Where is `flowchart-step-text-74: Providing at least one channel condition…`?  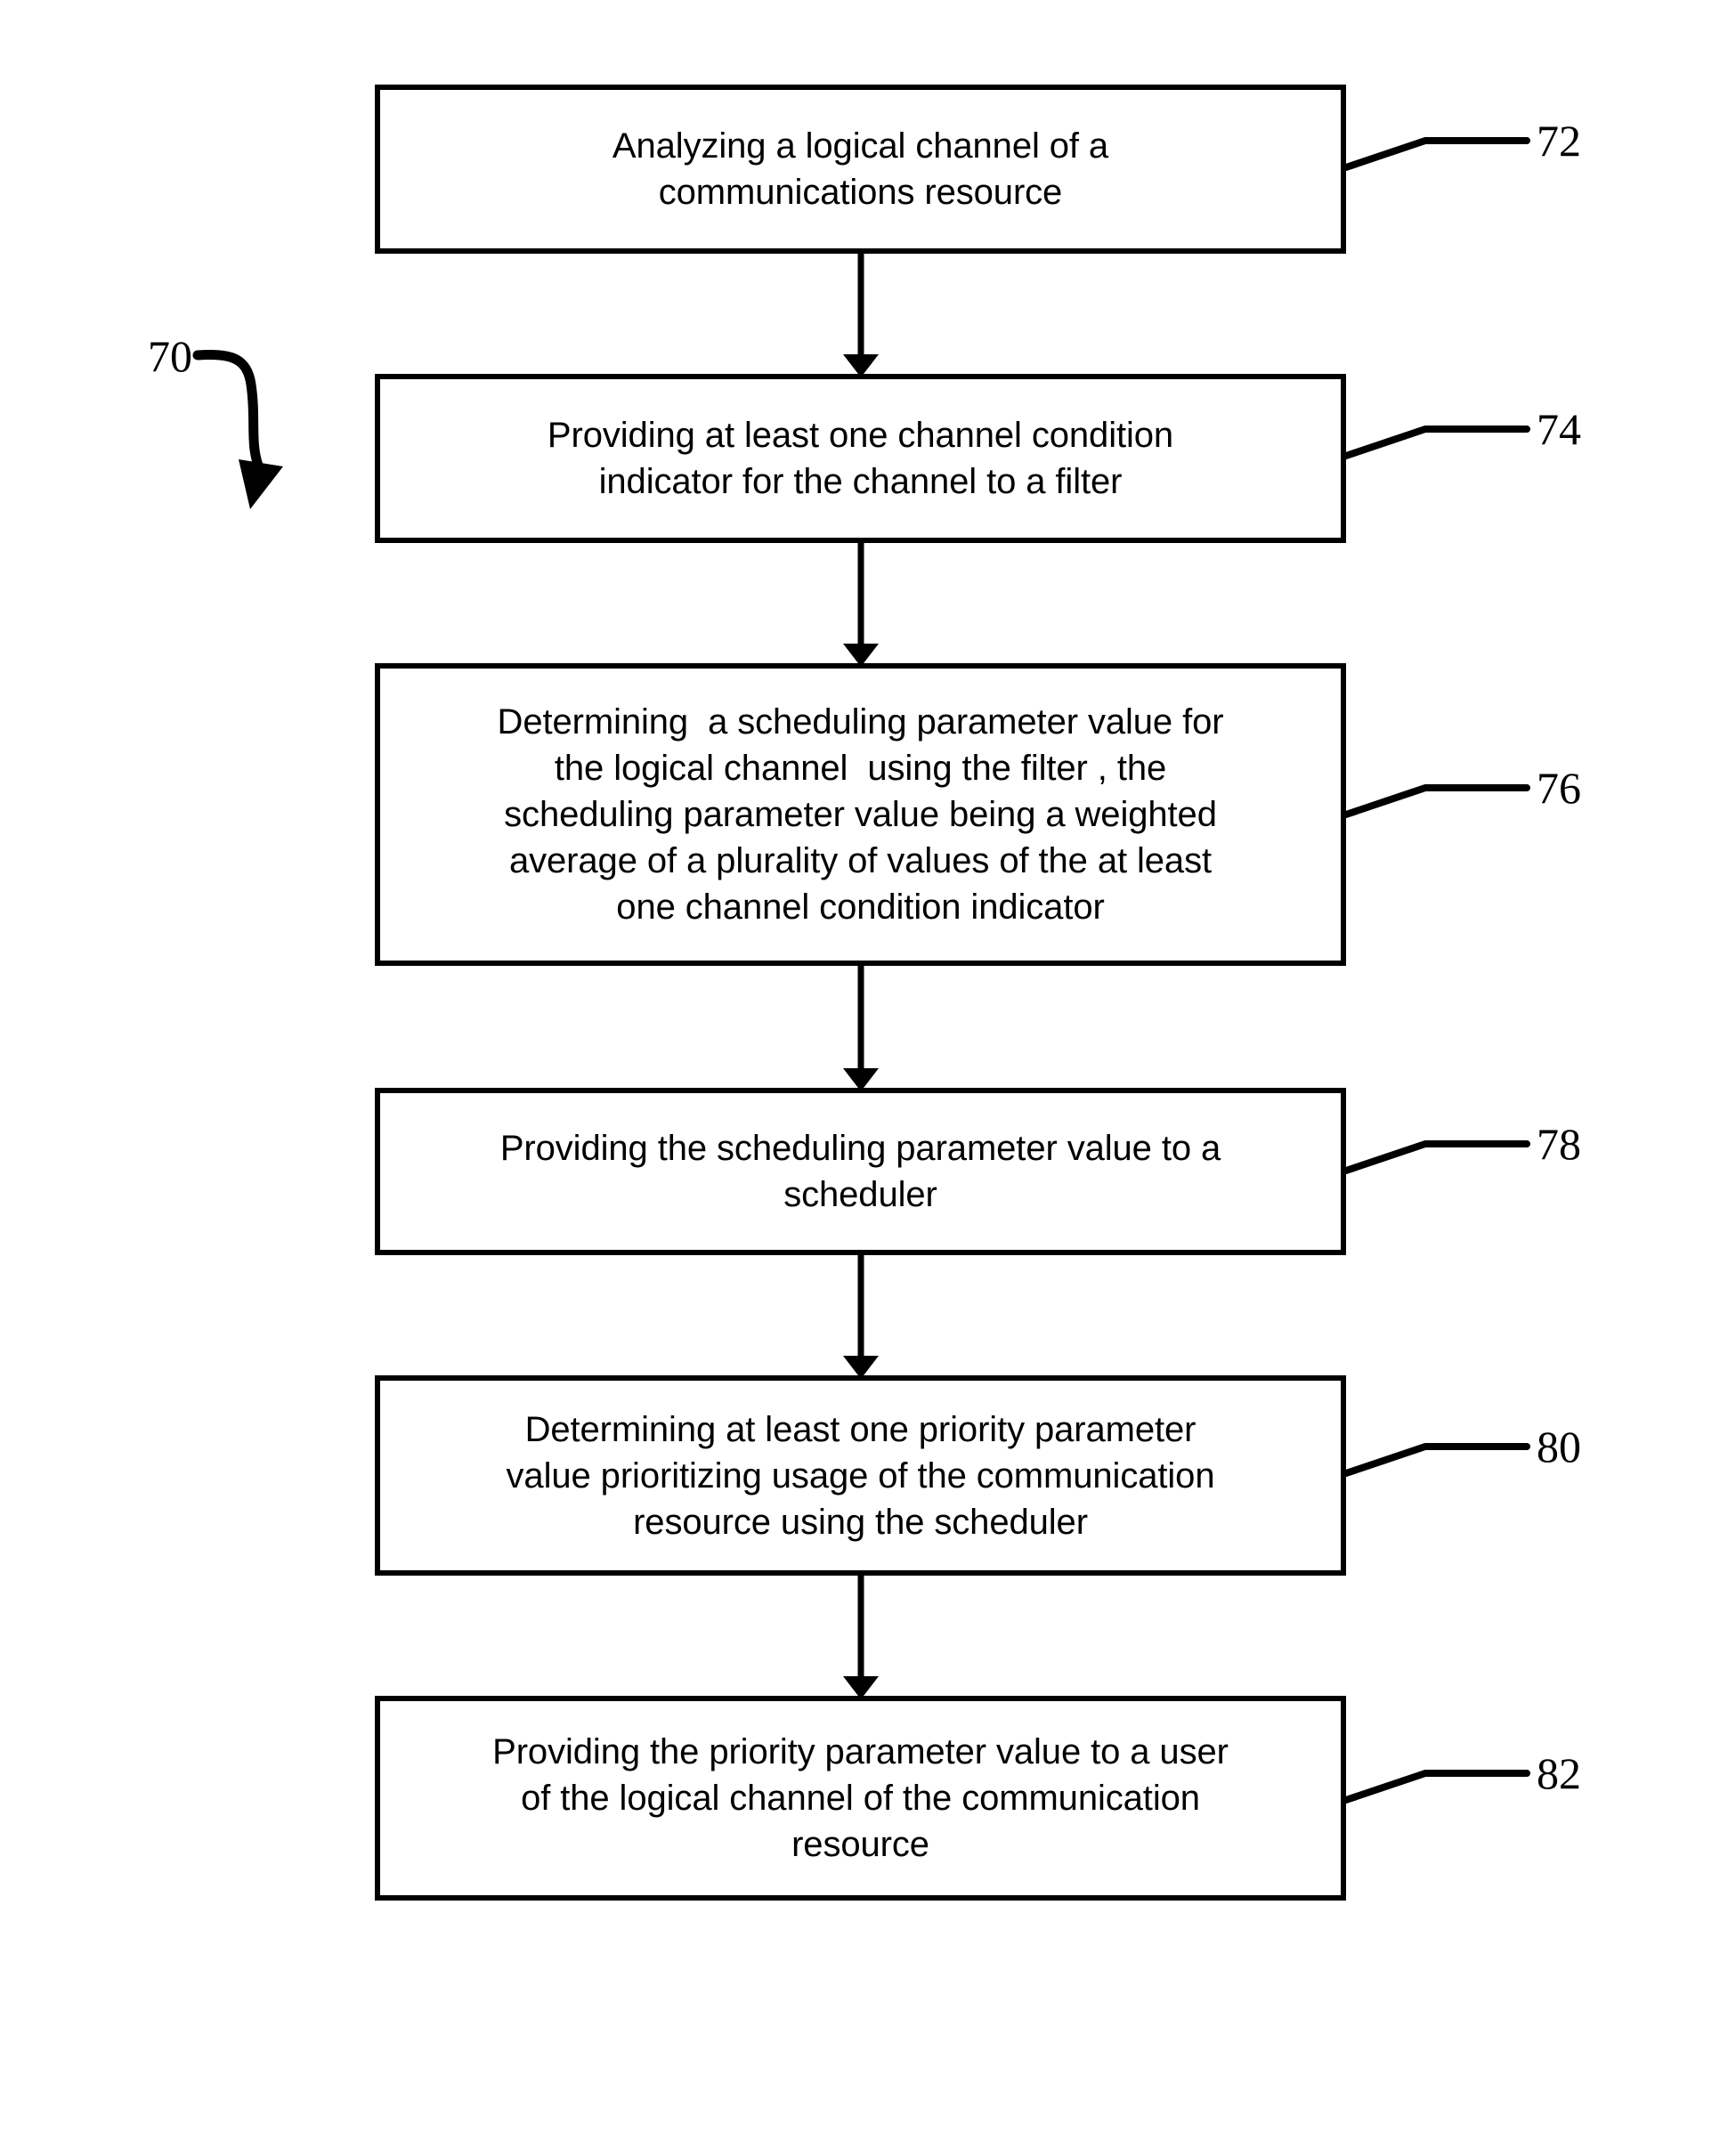 flowchart-step-text-74: Providing at least one channel condition… is located at coordinates (860, 458).